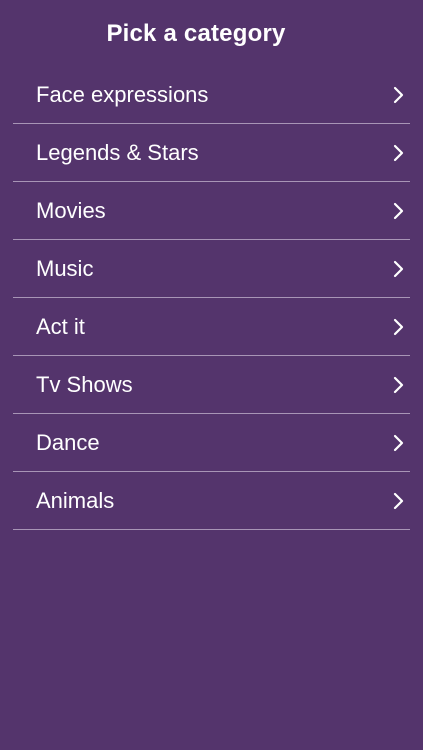 The image size is (423, 750). I want to click on category-label: Animals, so click(75, 500).